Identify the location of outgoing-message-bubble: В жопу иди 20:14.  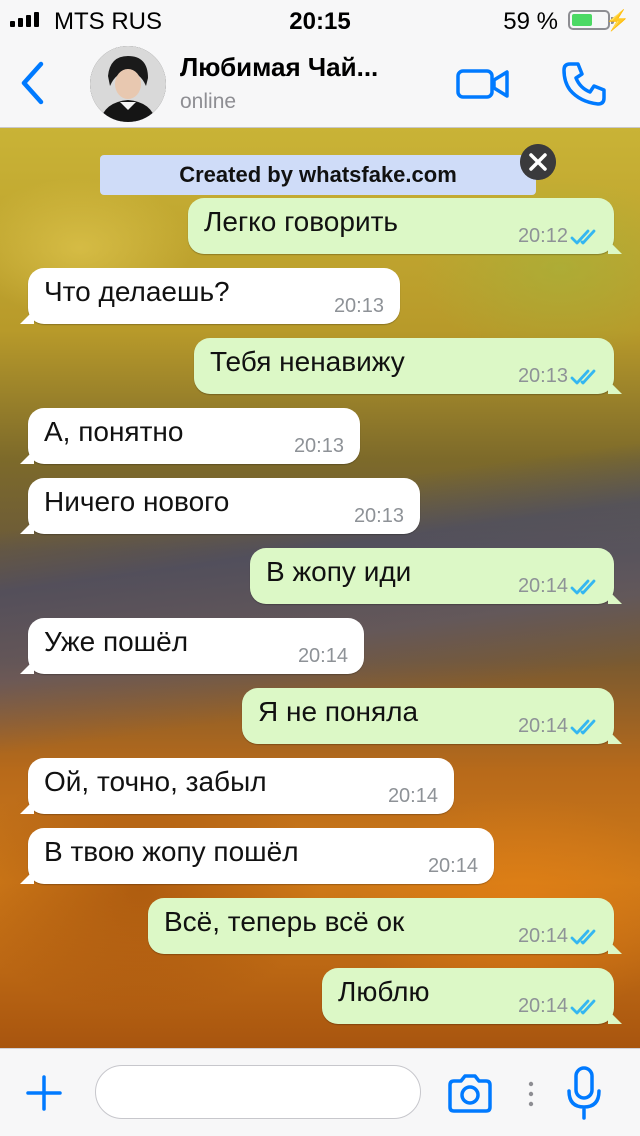
(436, 576).